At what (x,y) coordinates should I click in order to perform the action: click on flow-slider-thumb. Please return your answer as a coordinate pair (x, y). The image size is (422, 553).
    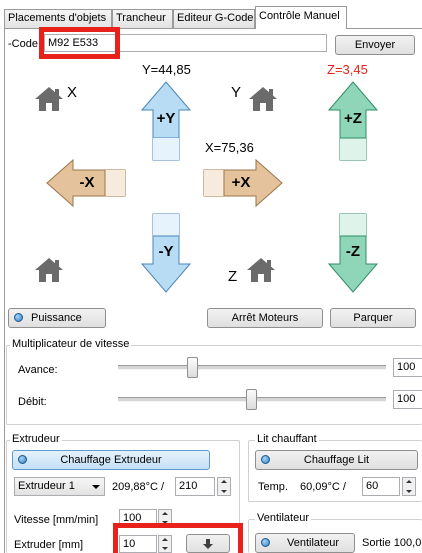
    Looking at the image, I should click on (251, 399).